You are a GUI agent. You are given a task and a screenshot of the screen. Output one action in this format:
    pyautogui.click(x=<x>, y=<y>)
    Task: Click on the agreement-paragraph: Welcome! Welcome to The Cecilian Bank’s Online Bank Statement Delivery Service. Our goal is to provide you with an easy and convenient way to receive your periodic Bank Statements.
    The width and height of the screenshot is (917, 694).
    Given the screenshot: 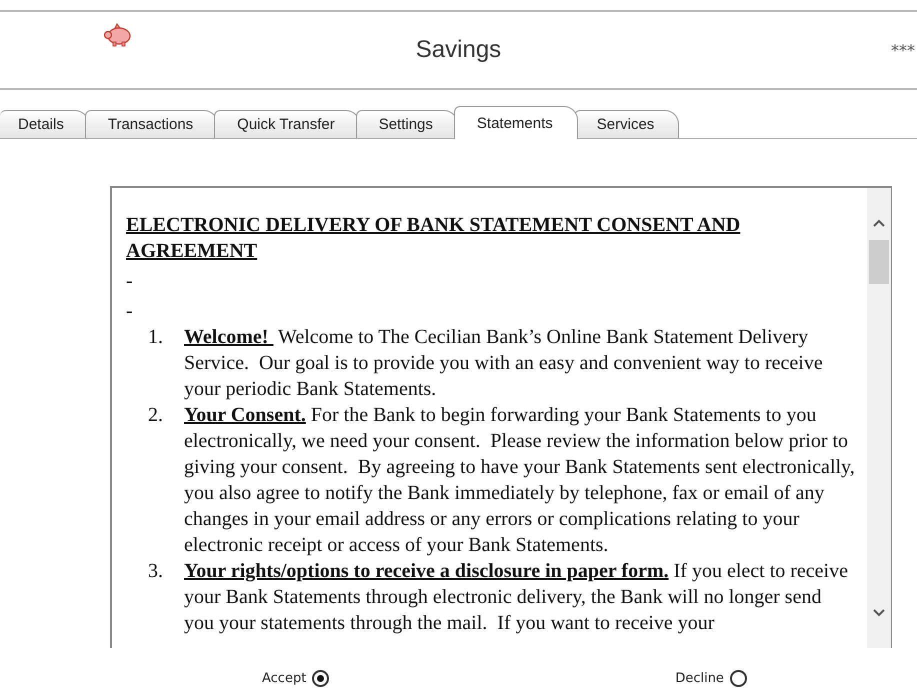 What is the action you would take?
    pyautogui.click(x=504, y=363)
    